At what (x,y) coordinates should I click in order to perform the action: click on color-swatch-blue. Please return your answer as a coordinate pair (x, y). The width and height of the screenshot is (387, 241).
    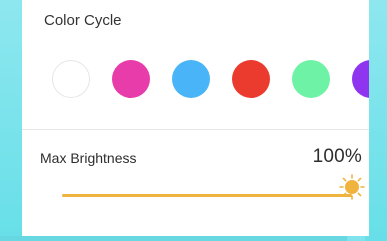
    Looking at the image, I should click on (191, 79).